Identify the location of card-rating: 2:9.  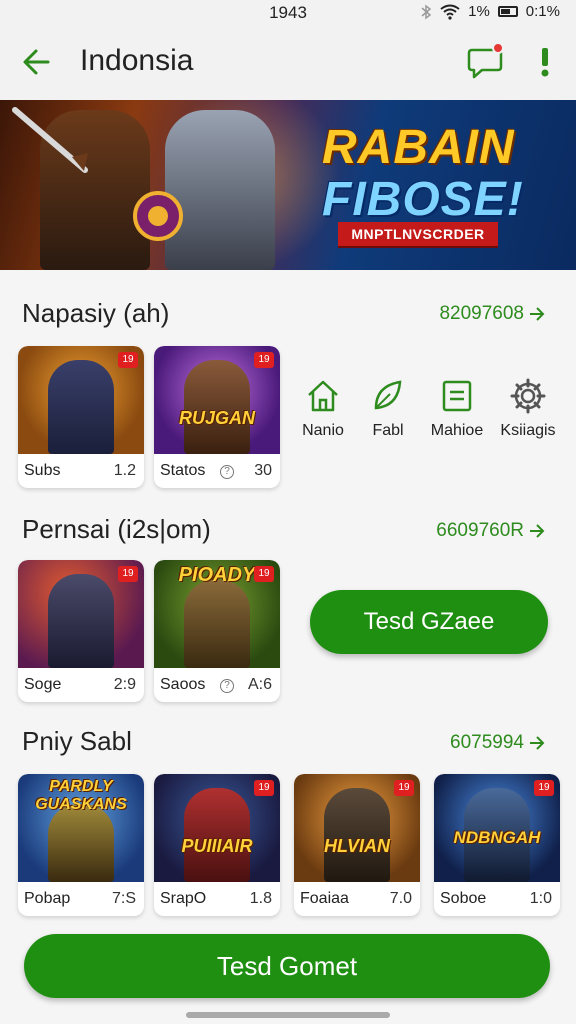
(124, 684).